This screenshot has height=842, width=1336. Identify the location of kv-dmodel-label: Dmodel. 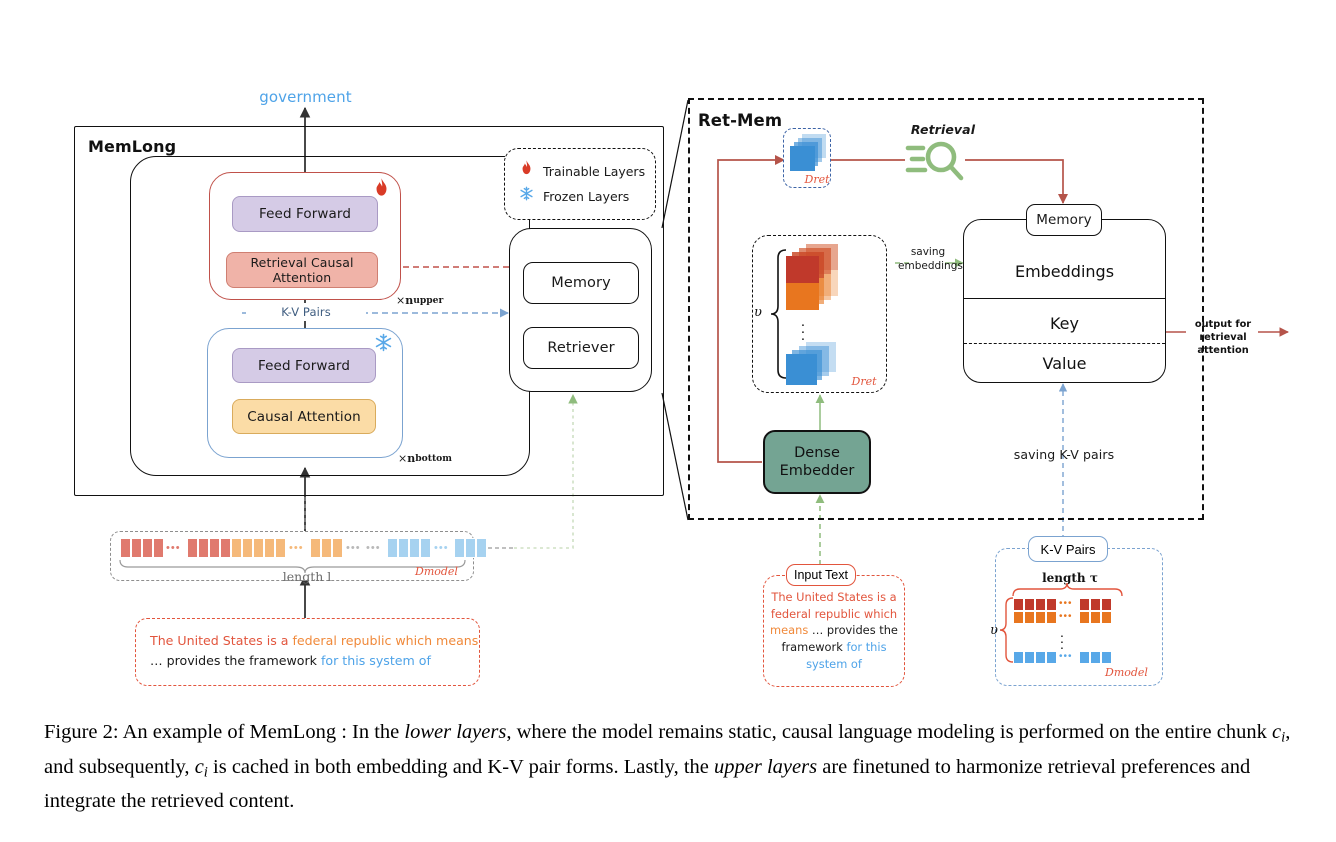
(1132, 672).